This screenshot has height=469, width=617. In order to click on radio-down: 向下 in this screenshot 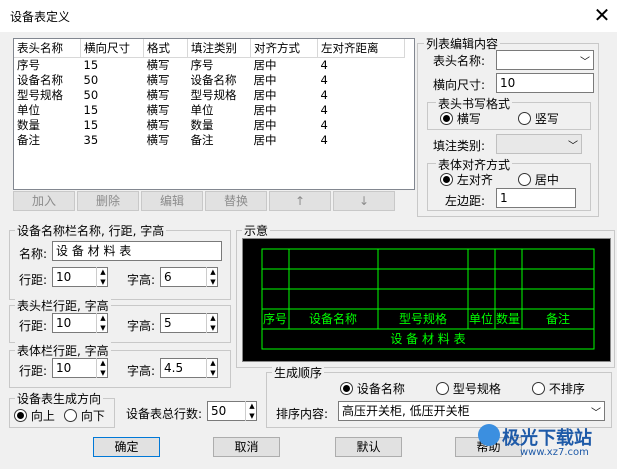, I will do `click(84, 415)`.